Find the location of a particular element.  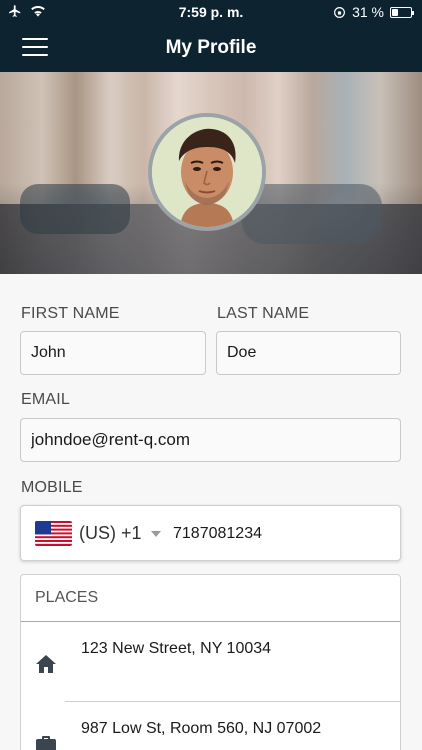

last-name-input is located at coordinates (308, 353).